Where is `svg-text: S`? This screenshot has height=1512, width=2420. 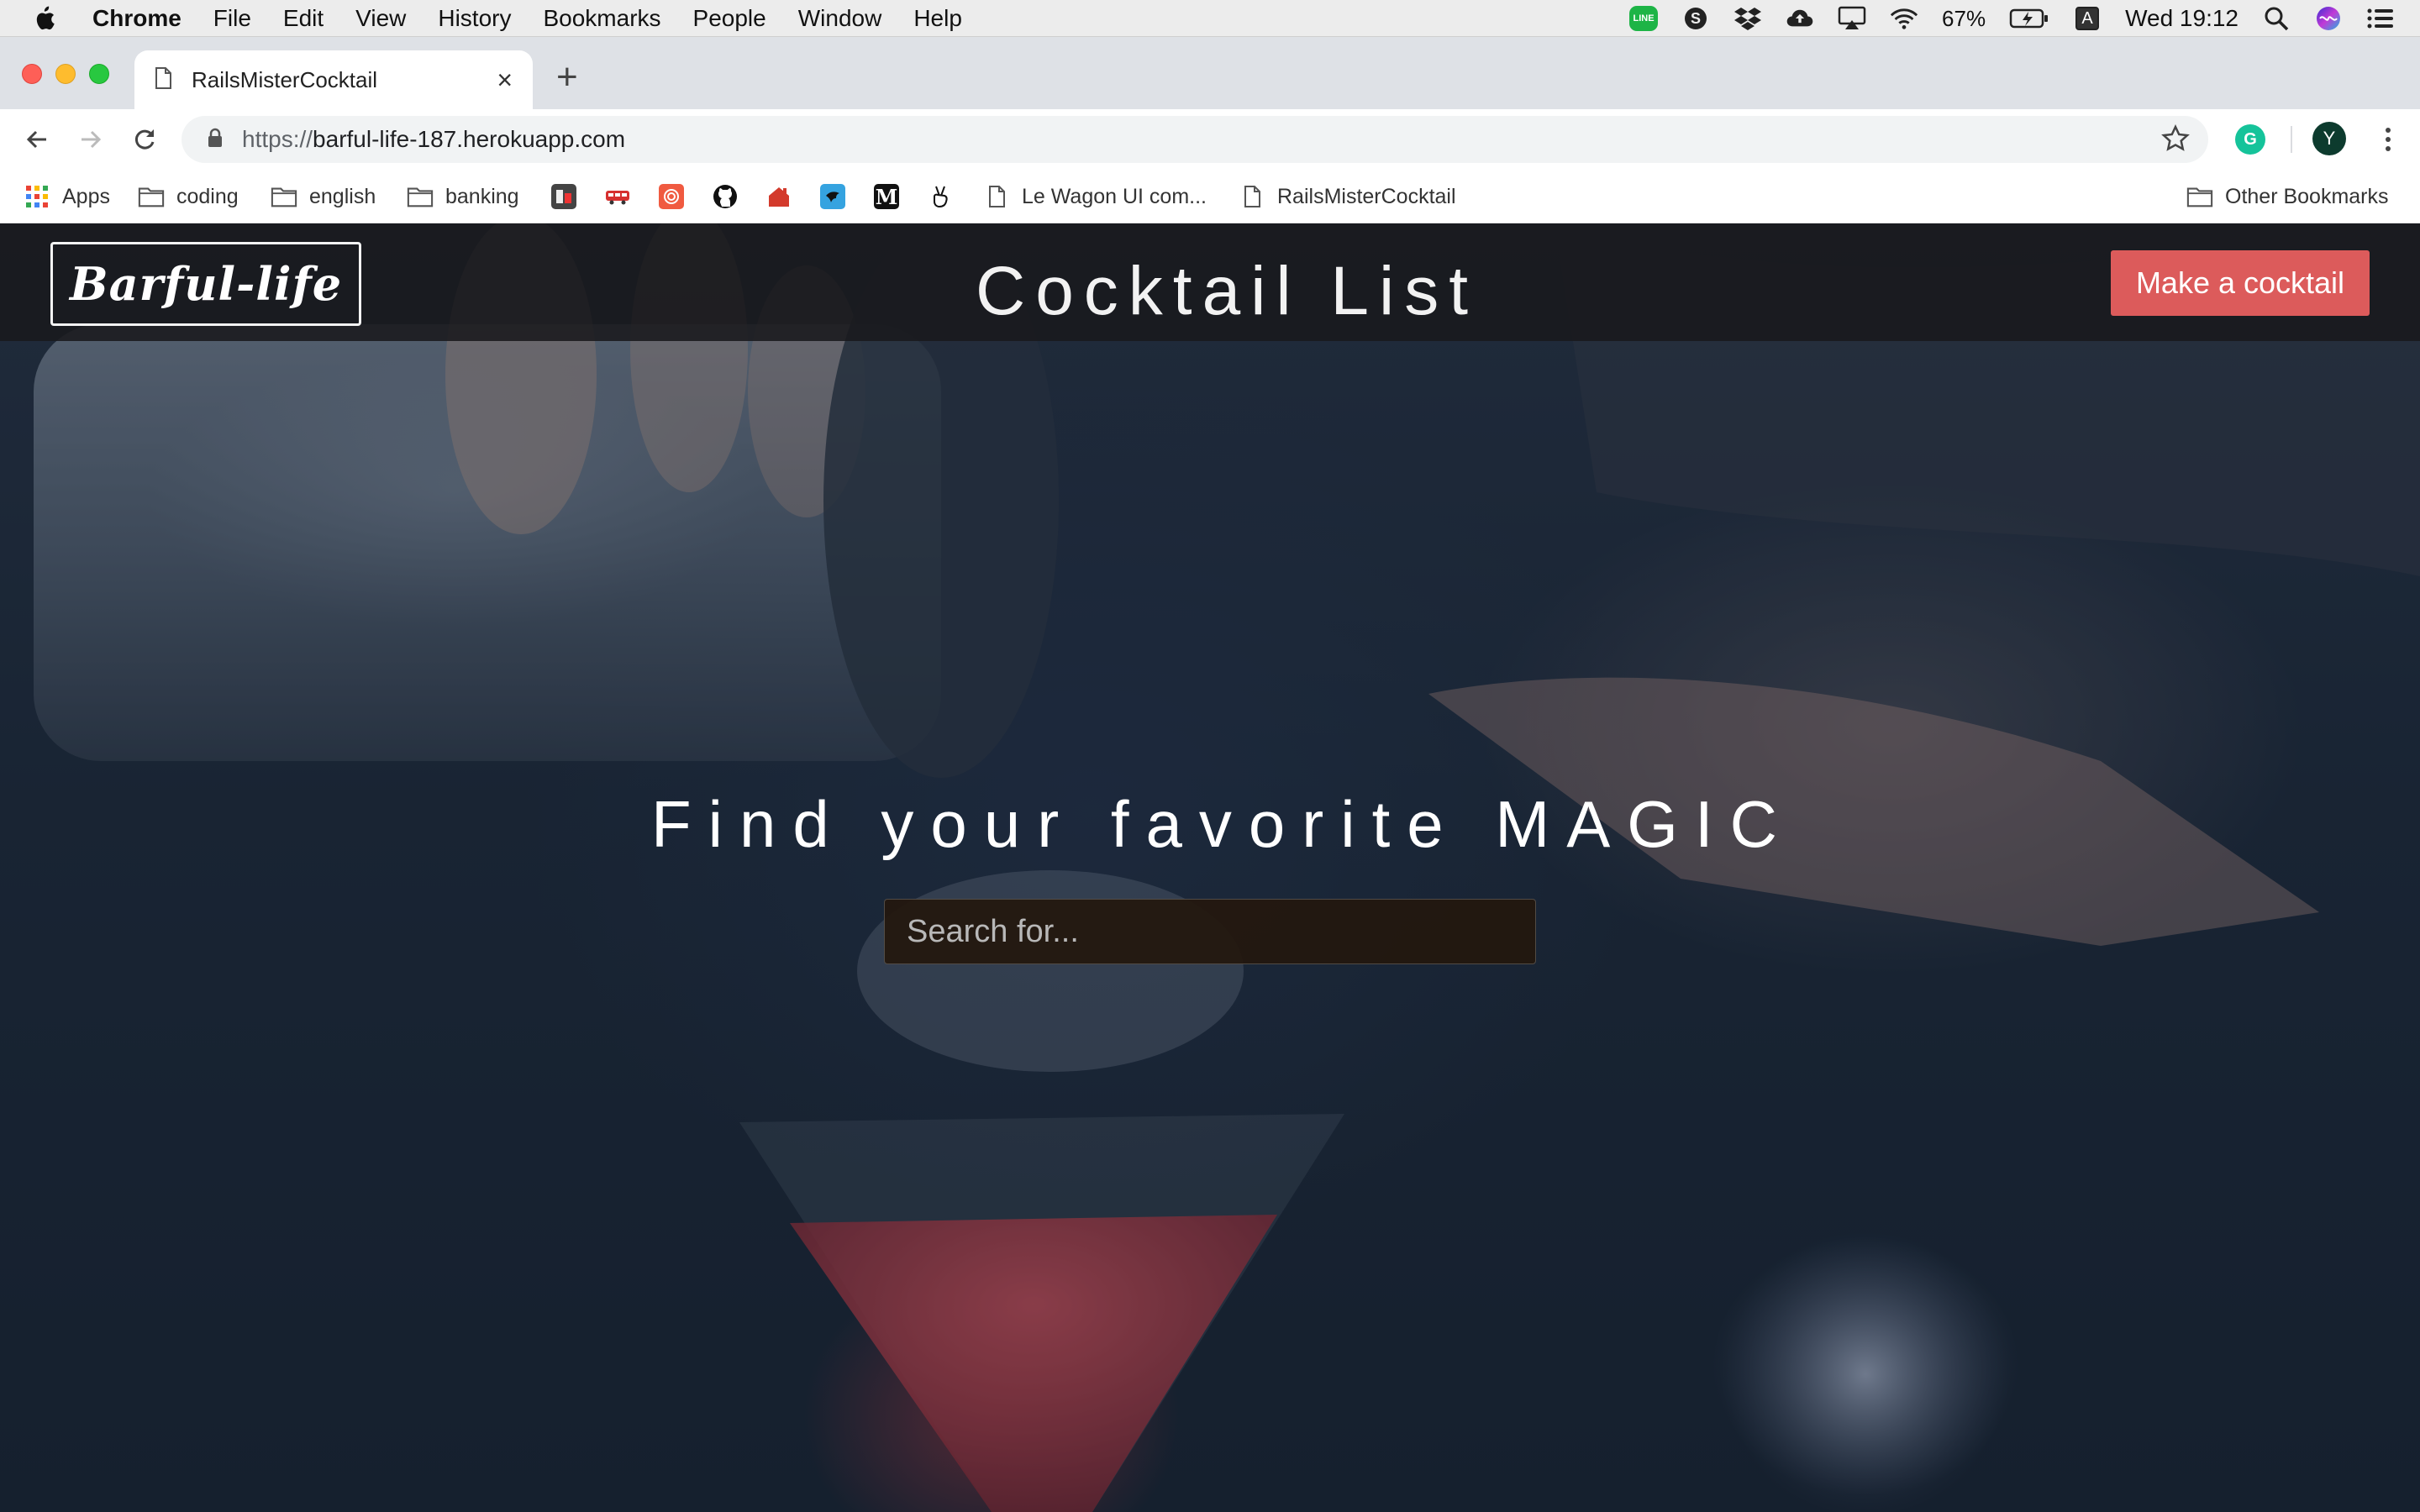 svg-text: S is located at coordinates (1696, 18).